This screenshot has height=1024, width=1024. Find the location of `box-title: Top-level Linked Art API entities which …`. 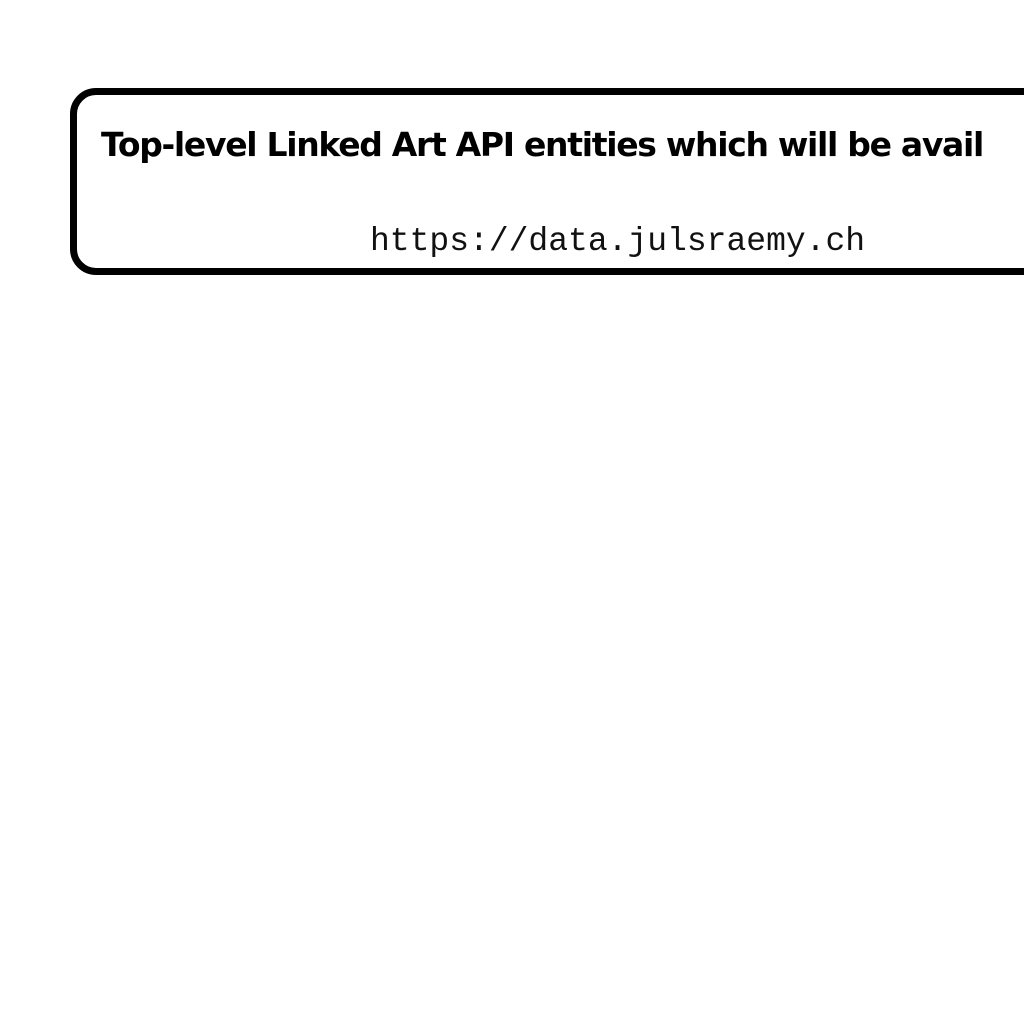

box-title: Top-level Linked Art API entities which … is located at coordinates (542, 144).